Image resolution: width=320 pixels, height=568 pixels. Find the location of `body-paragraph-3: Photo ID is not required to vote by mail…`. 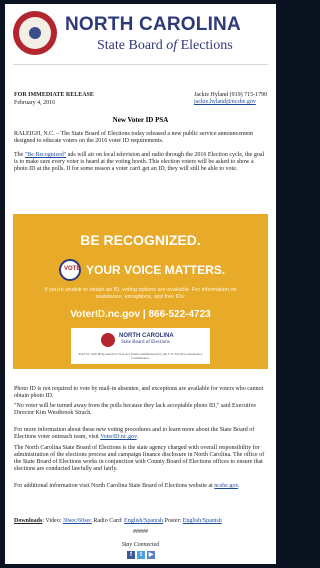

body-paragraph-3: Photo ID is not required to vote by mail… is located at coordinates (139, 392).